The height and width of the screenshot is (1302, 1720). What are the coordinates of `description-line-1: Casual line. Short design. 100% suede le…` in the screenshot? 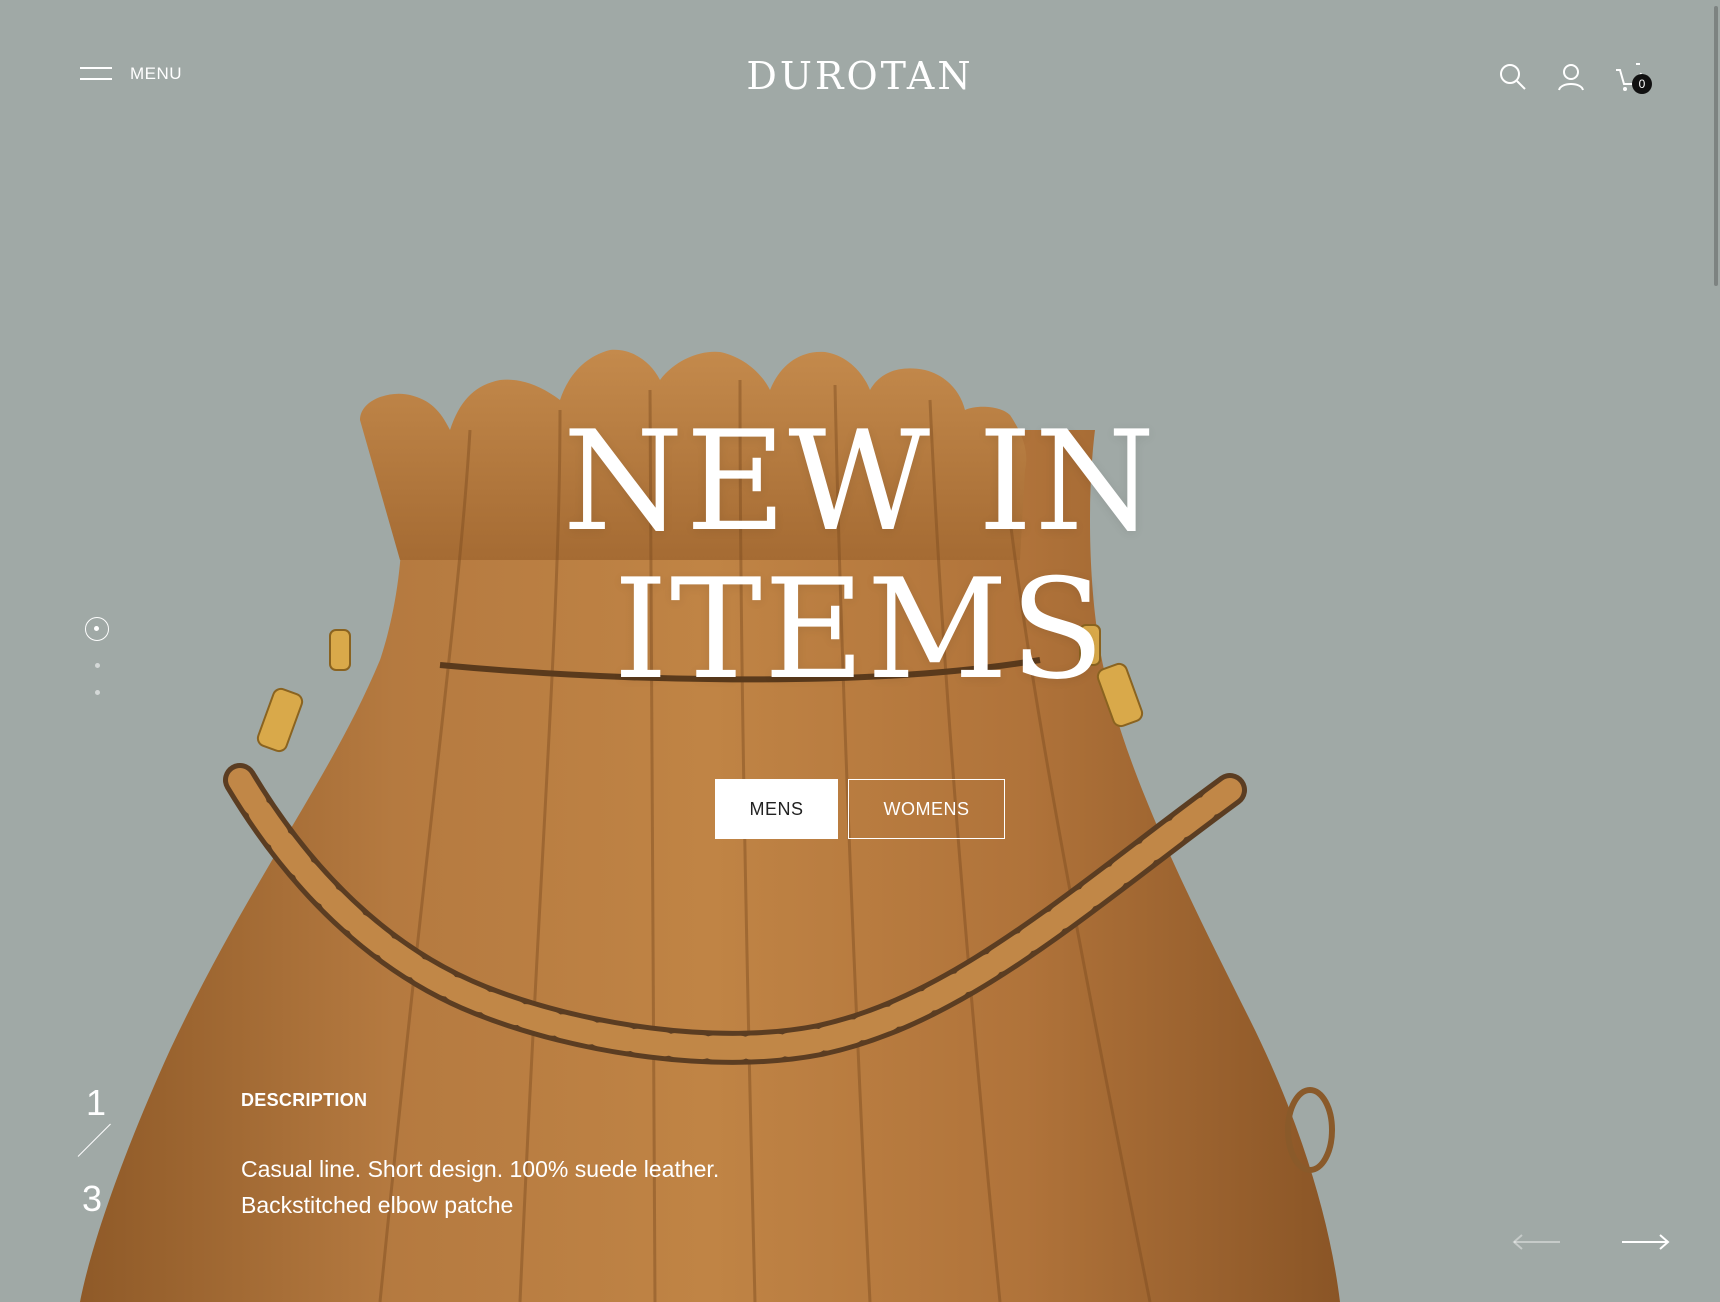 It's located at (480, 1169).